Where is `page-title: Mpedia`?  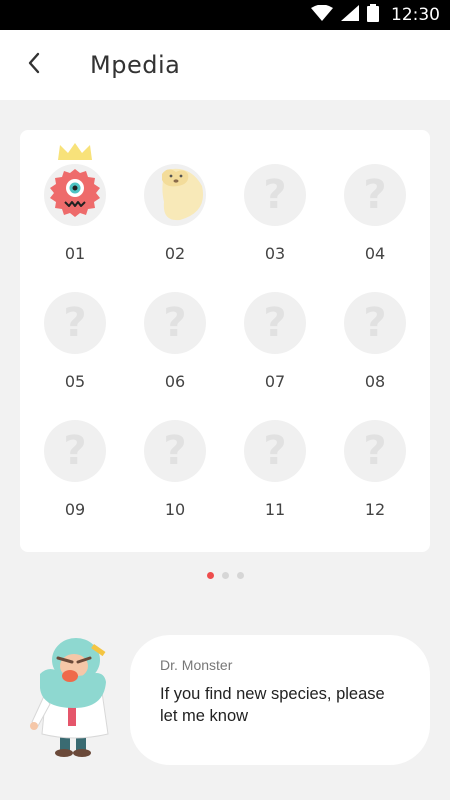 page-title: Mpedia is located at coordinates (135, 65).